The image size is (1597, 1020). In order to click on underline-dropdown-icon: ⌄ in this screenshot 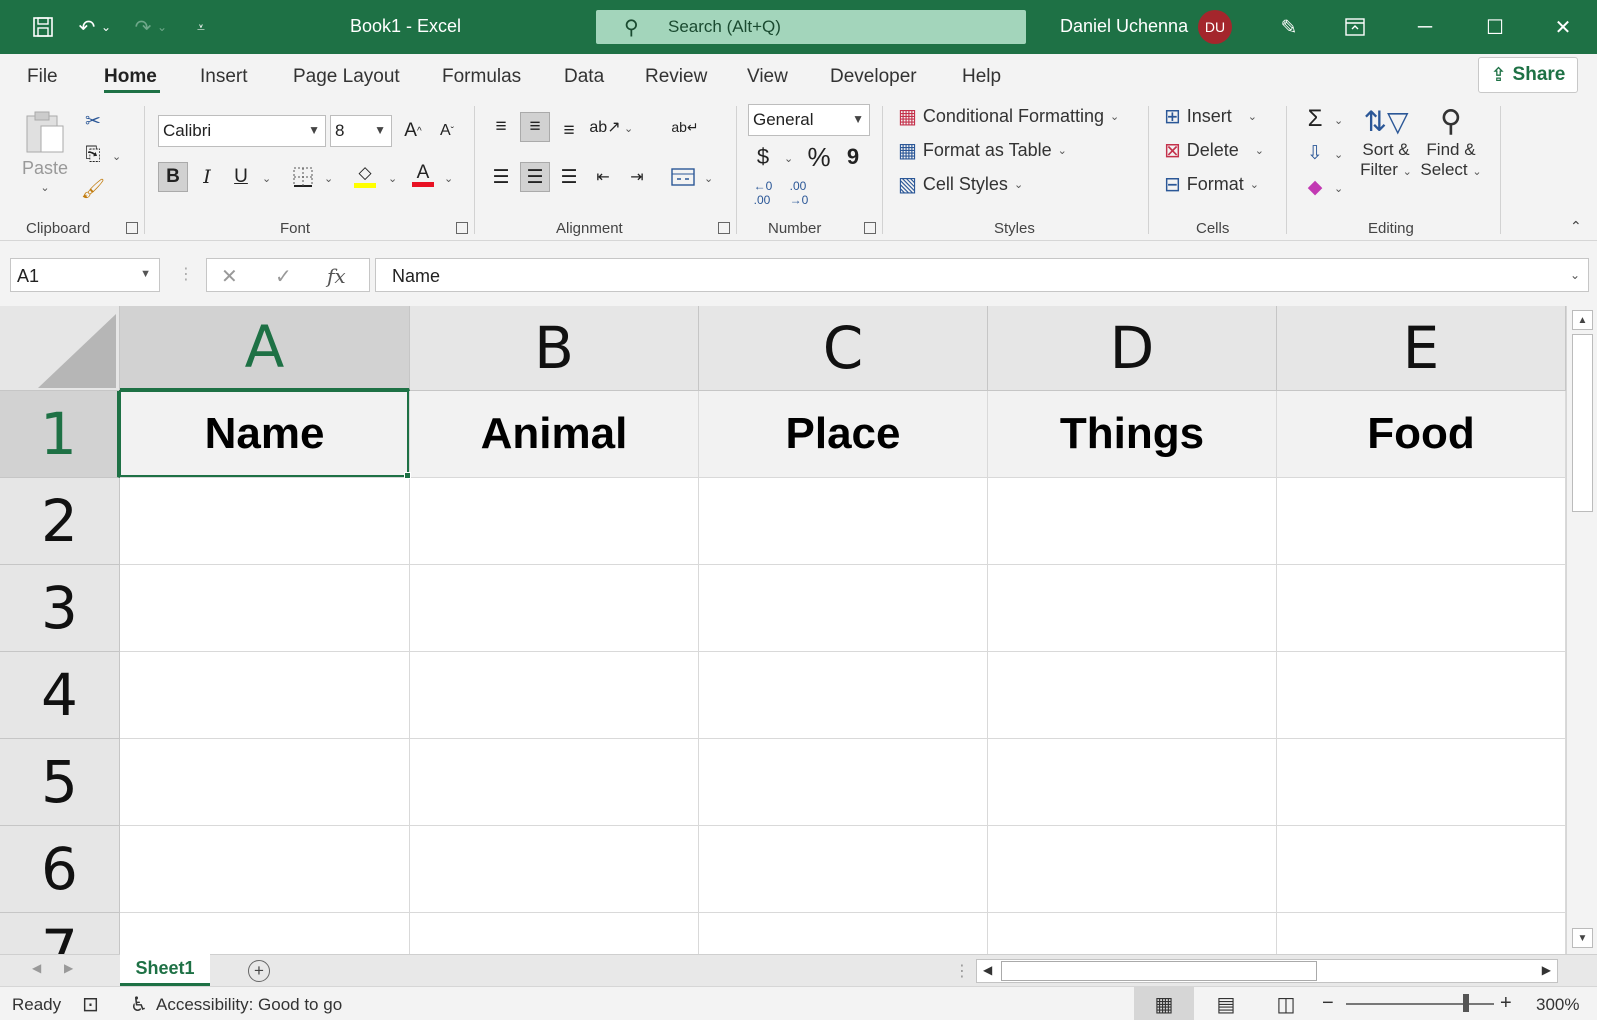, I will do `click(266, 178)`.